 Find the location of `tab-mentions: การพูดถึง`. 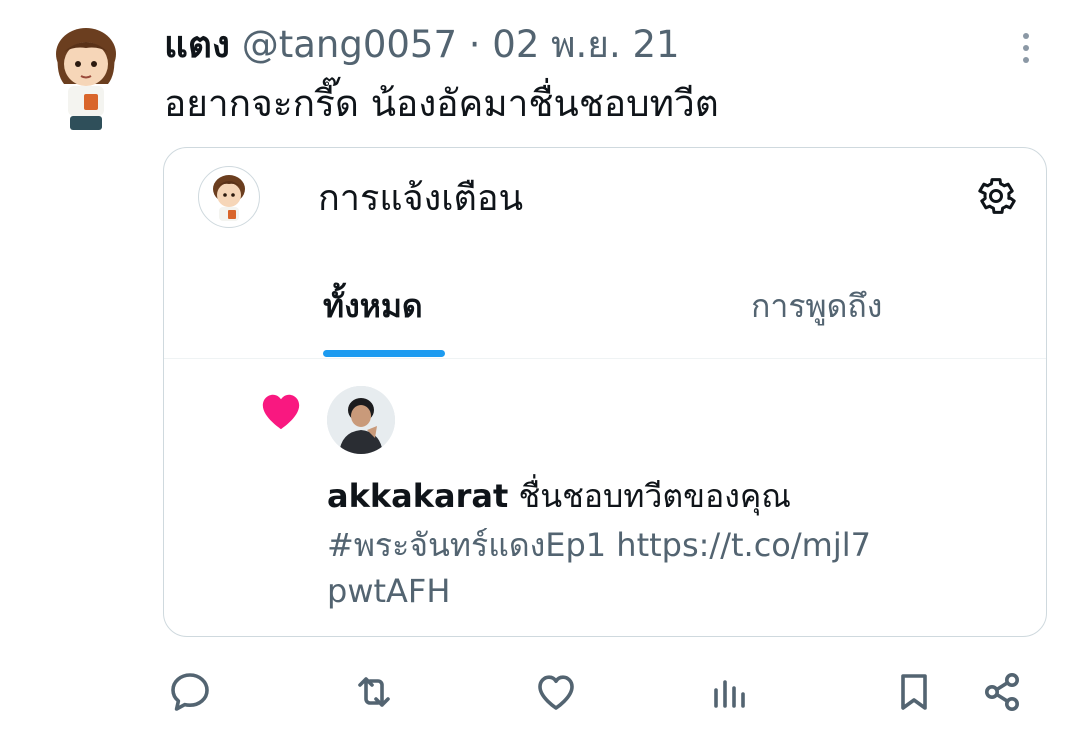

tab-mentions: การพูดถึง is located at coordinates (816, 306).